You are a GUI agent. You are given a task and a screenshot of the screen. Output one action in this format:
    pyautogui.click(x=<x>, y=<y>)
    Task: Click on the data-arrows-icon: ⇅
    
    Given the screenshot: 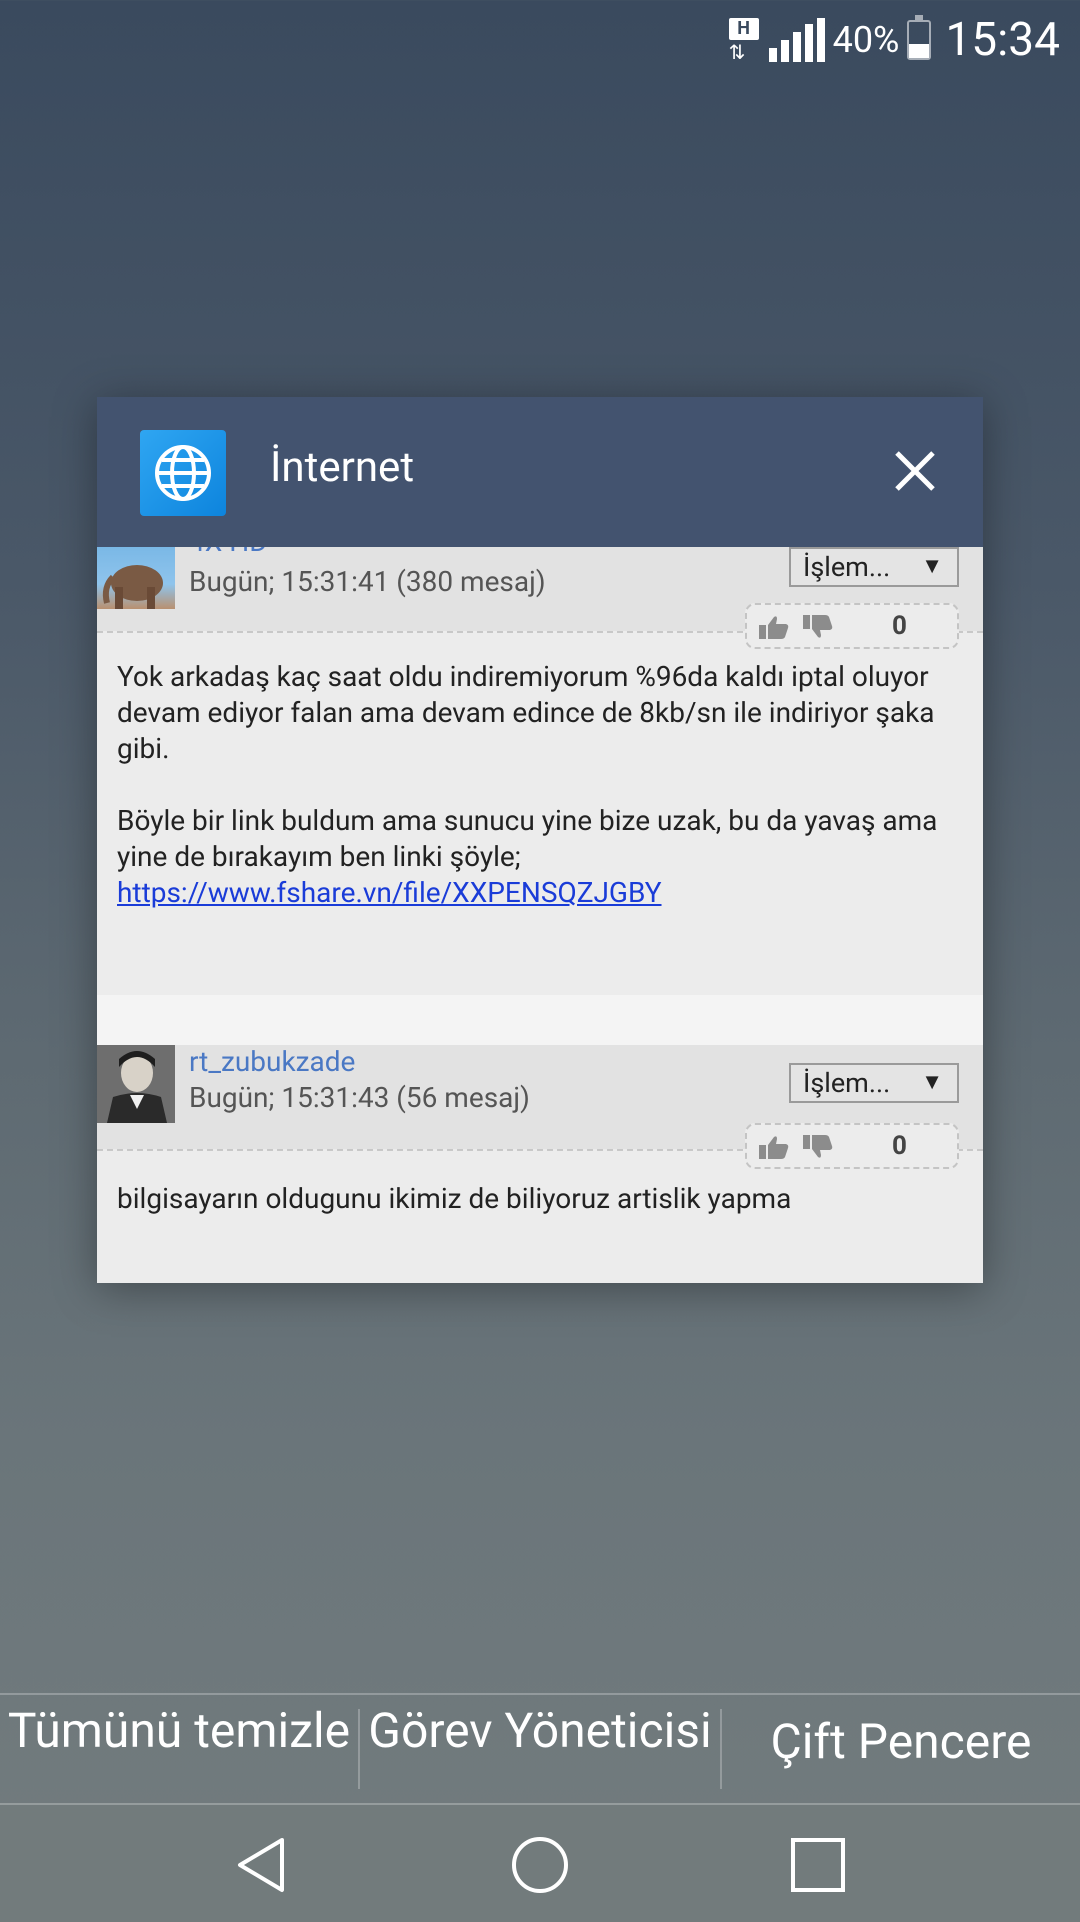 What is the action you would take?
    pyautogui.click(x=737, y=52)
    